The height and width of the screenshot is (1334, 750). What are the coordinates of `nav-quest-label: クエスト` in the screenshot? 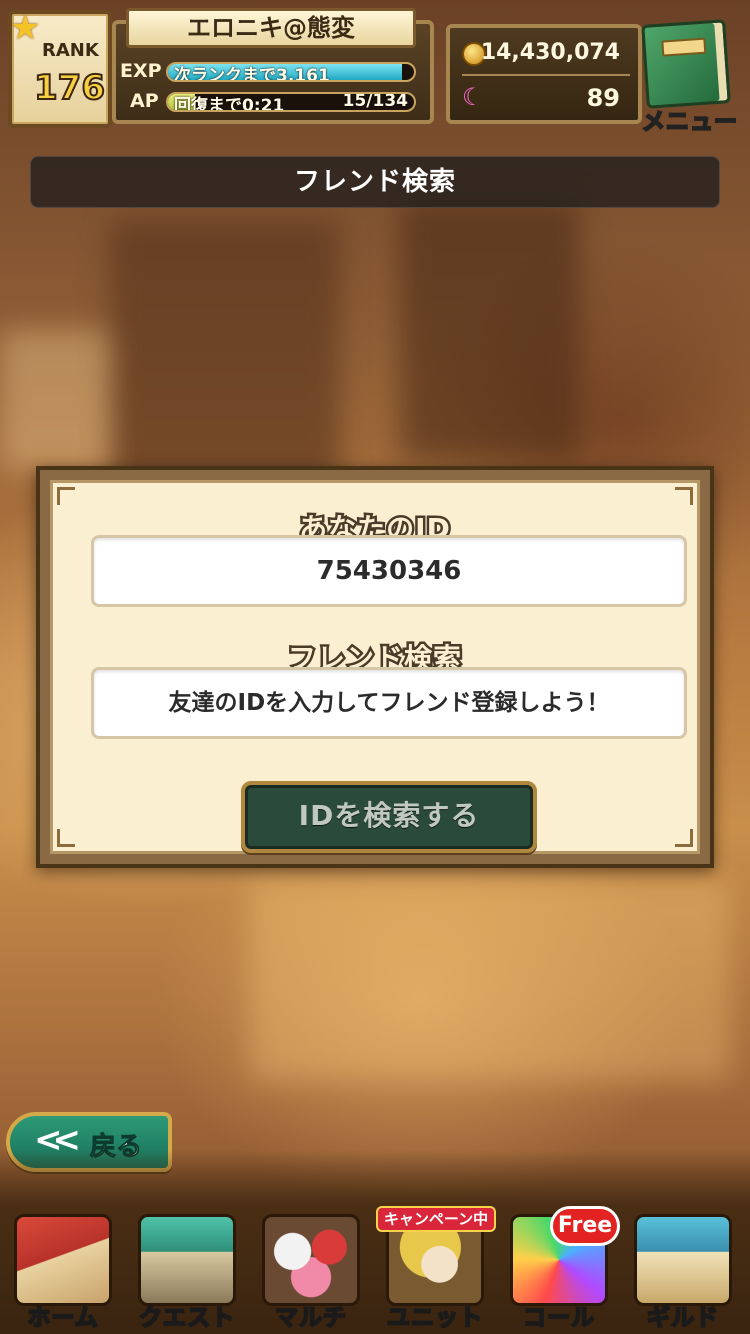 It's located at (186, 1318).